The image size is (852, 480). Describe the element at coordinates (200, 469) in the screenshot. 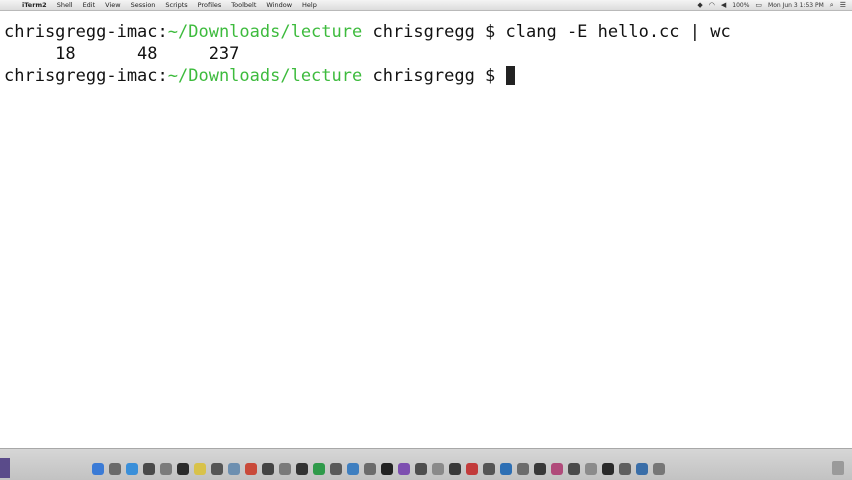

I see `notes-icon` at that location.